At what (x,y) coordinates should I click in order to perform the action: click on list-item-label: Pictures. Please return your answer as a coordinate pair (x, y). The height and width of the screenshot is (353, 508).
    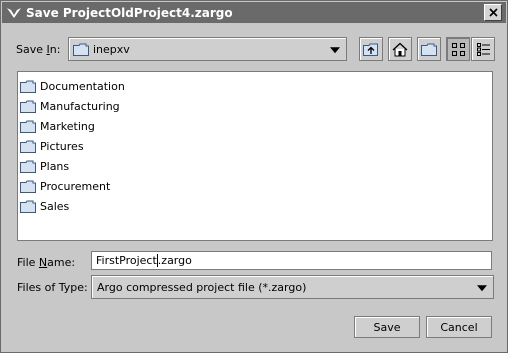
    Looking at the image, I should click on (62, 146).